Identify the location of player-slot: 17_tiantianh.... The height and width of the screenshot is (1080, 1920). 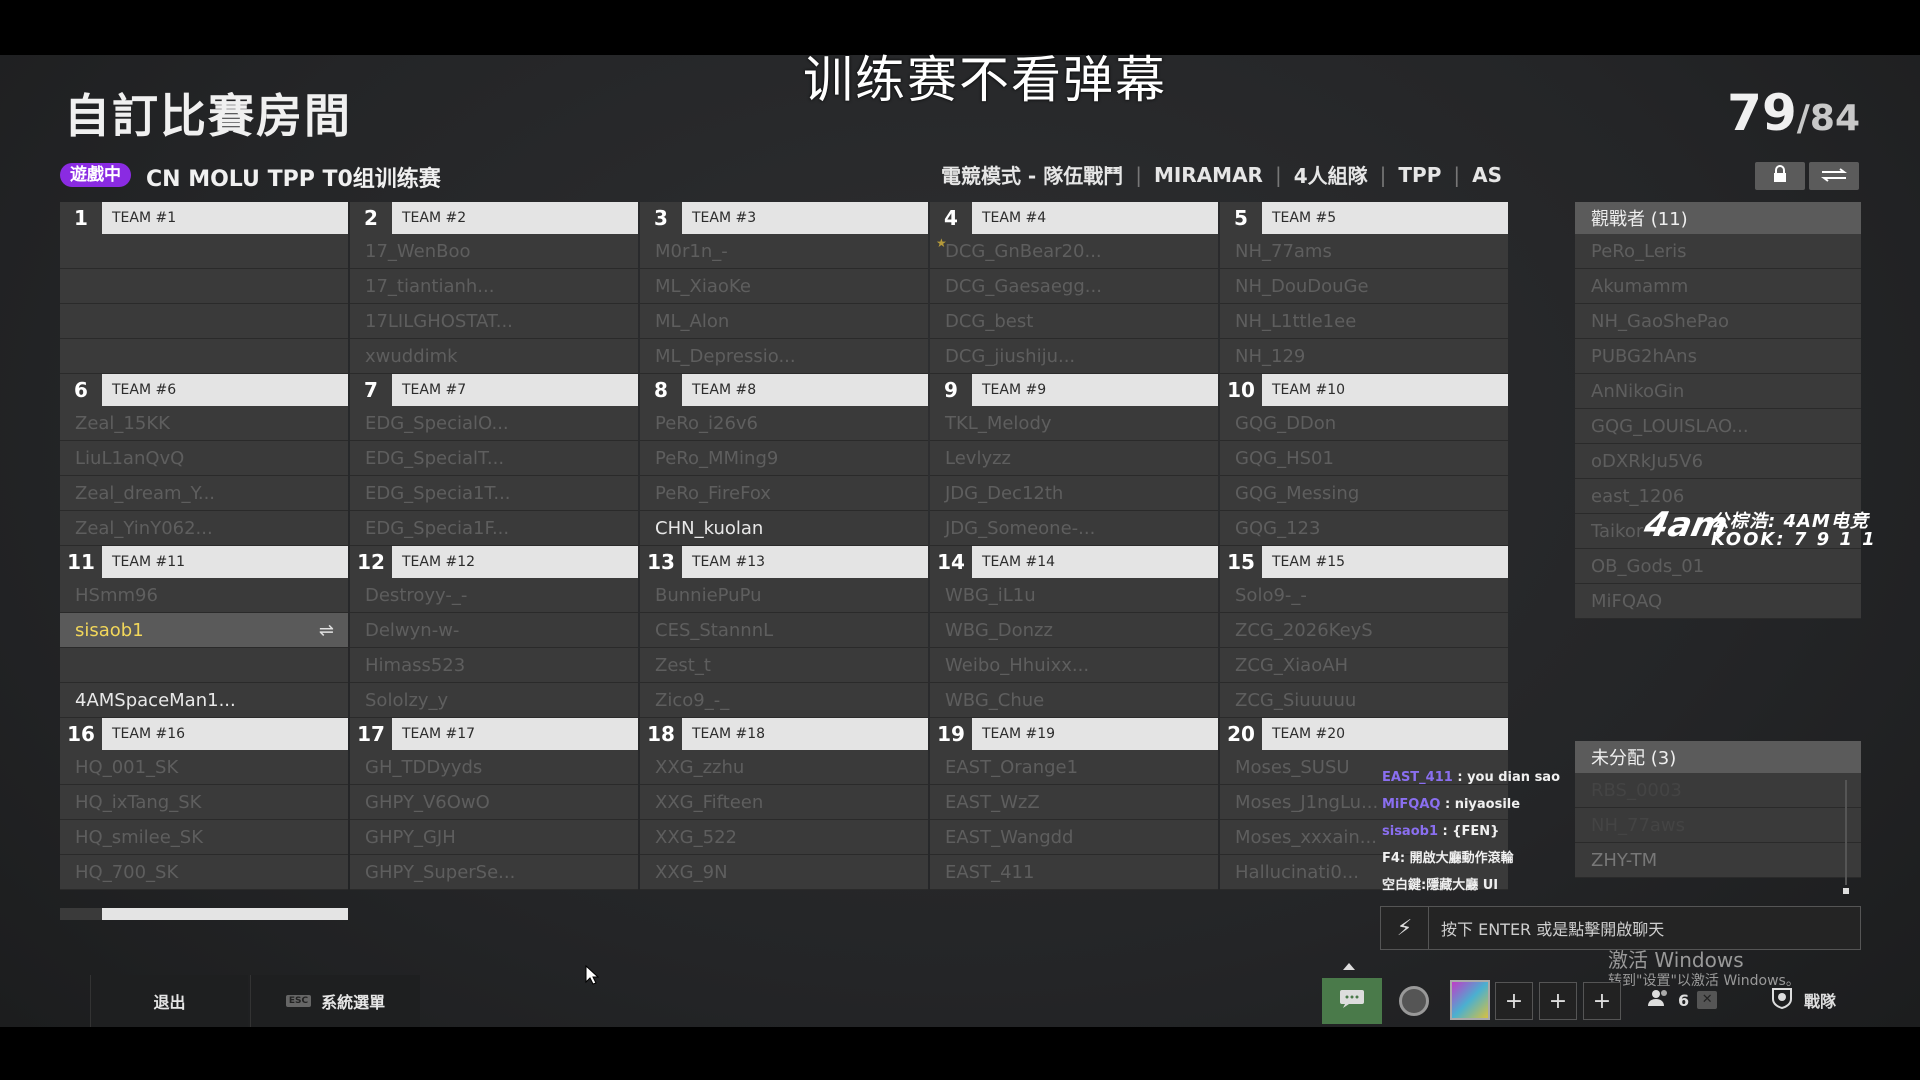
(494, 286).